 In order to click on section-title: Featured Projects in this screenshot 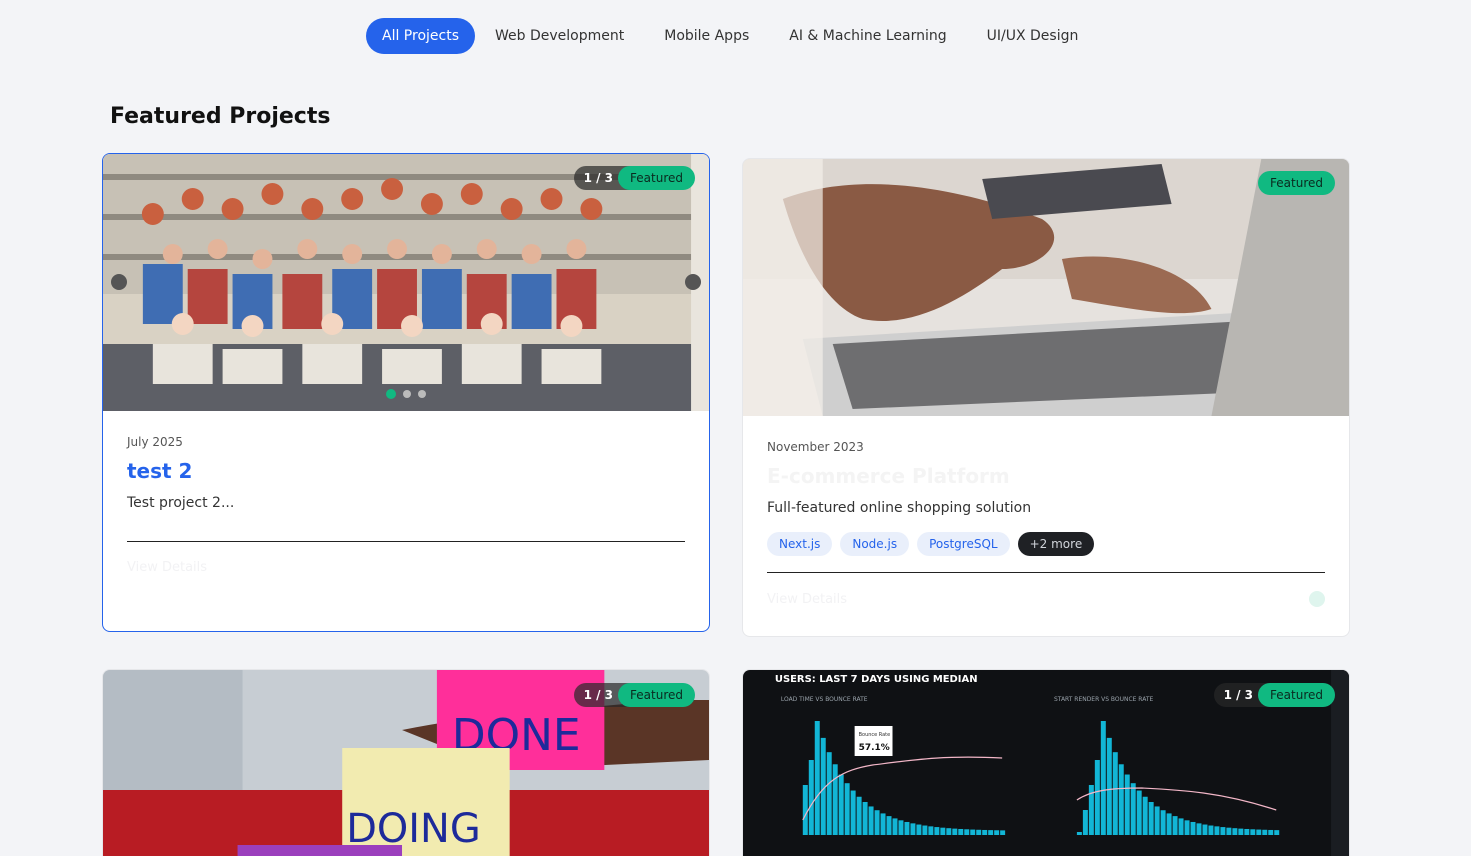, I will do `click(220, 116)`.